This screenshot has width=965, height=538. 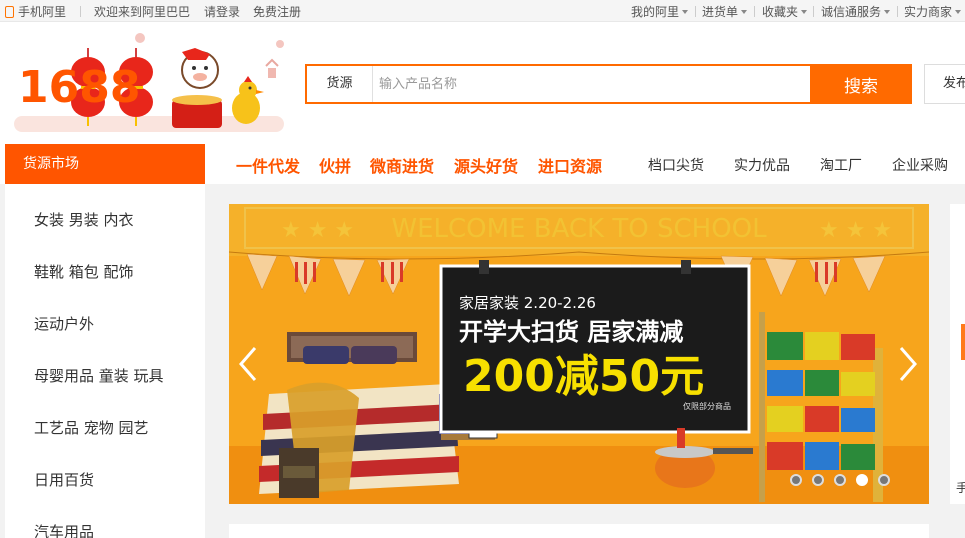 I want to click on banner-offer: 200减50元, so click(x=583, y=376).